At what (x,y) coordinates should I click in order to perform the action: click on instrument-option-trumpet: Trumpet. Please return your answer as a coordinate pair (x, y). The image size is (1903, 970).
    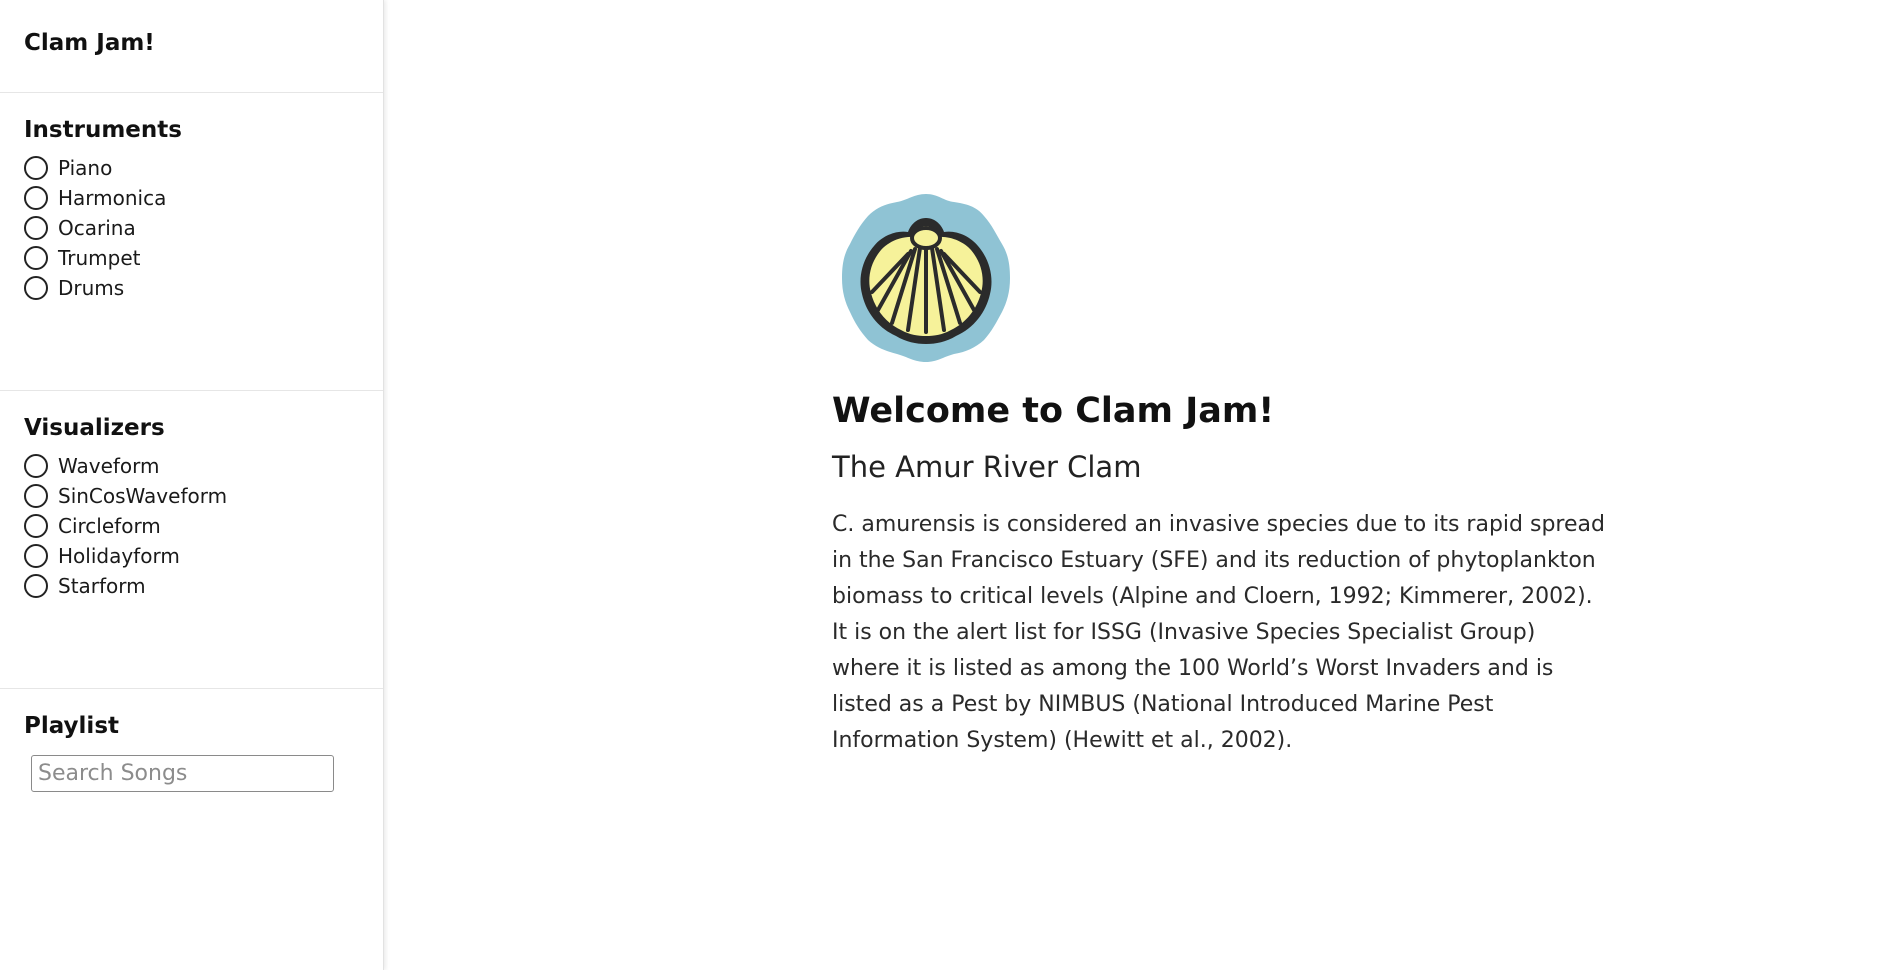
    Looking at the image, I should click on (191, 258).